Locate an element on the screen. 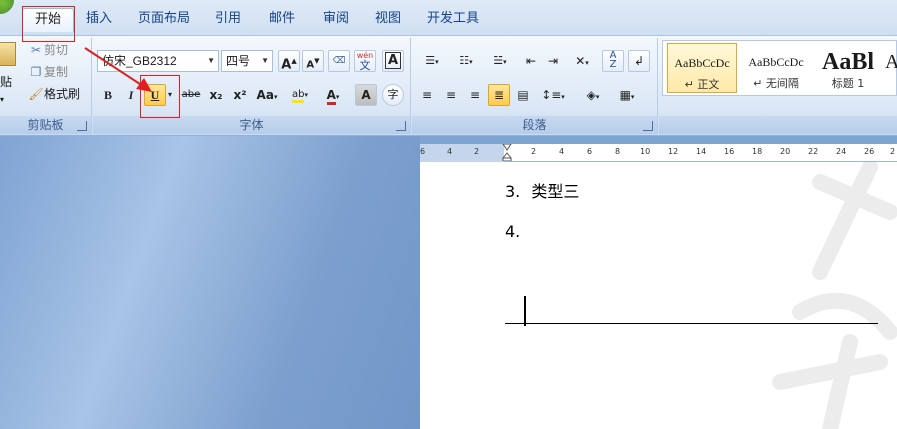  eraser-icon: ⌫ is located at coordinates (339, 61).